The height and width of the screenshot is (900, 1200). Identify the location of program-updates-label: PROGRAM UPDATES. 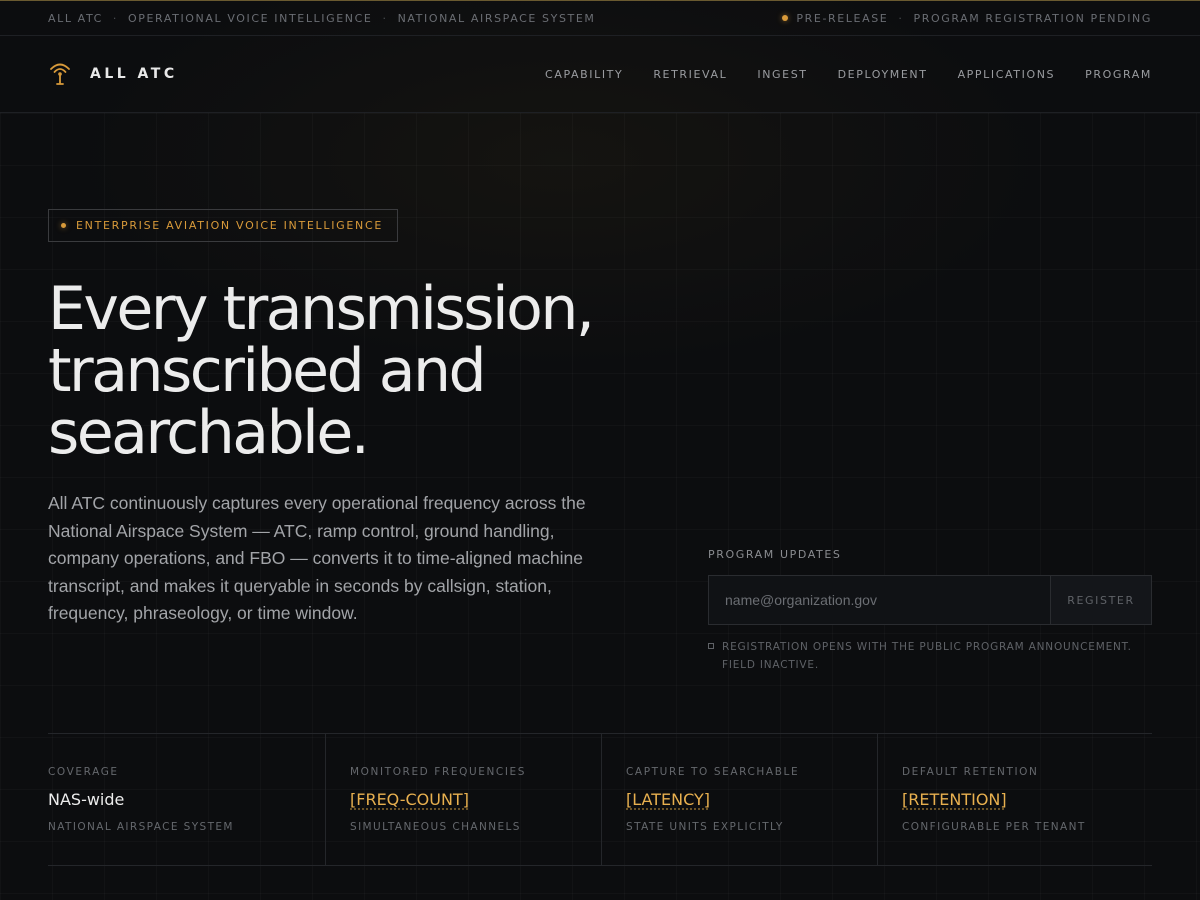
(775, 554).